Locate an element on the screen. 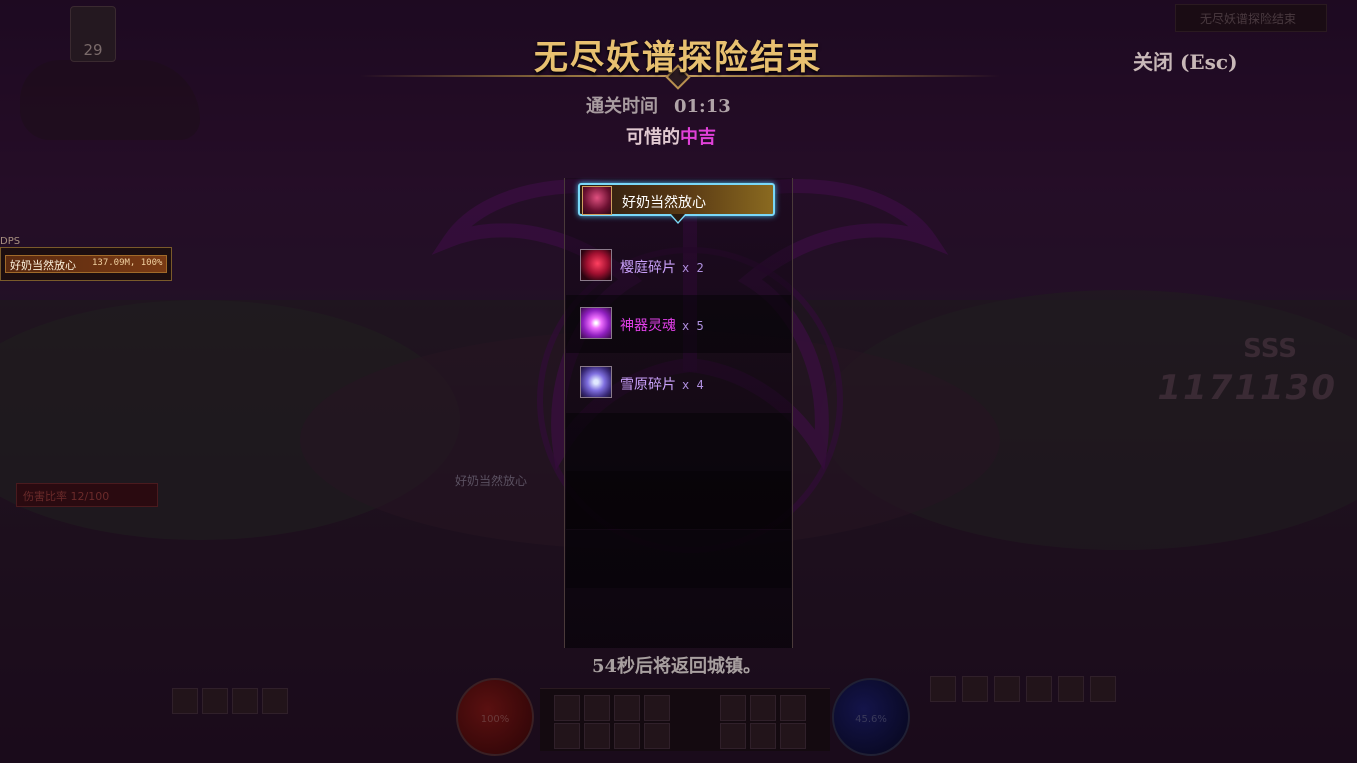  mp-text: 45.6% is located at coordinates (871, 719).